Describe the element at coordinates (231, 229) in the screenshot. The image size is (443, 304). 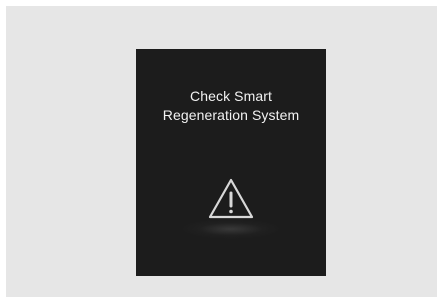
I see `icon-reflection` at that location.